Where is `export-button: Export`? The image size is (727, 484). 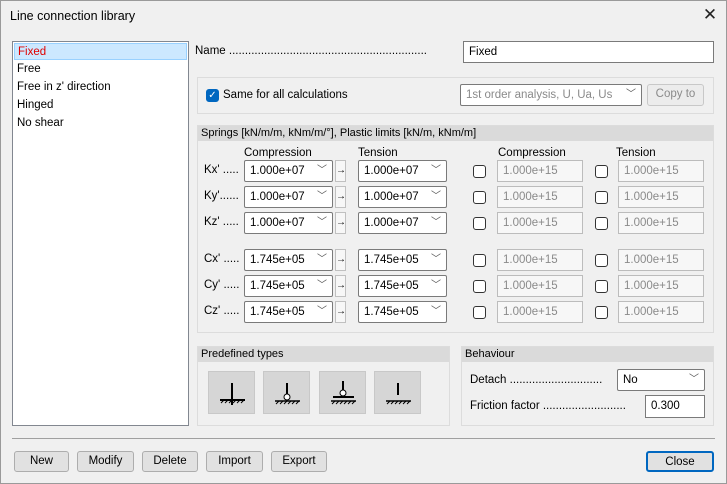
export-button: Export is located at coordinates (299, 461).